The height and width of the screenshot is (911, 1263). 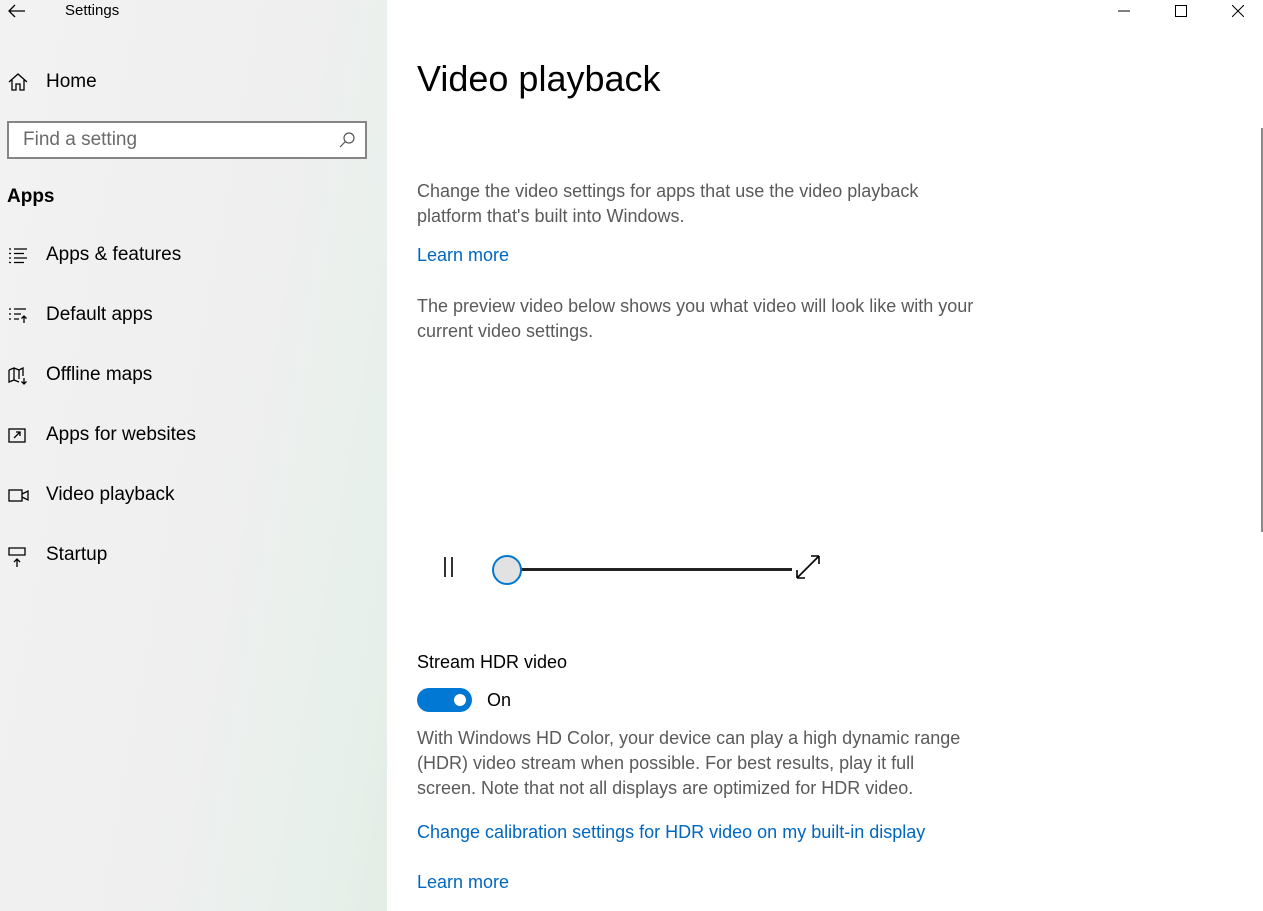 I want to click on home-icon, so click(x=18, y=82).